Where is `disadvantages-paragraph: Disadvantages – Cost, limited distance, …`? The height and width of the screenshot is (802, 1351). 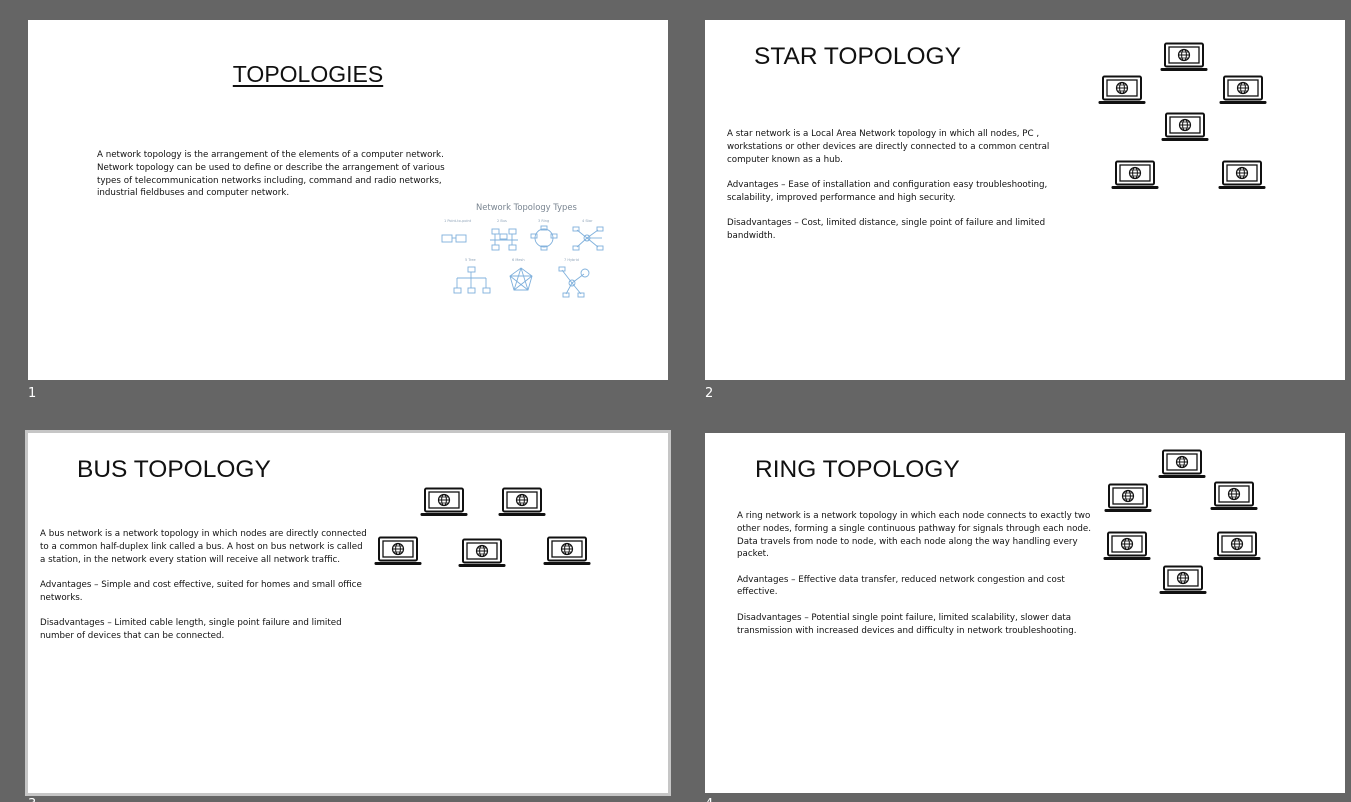 disadvantages-paragraph: Disadvantages – Cost, limited distance, … is located at coordinates (886, 229).